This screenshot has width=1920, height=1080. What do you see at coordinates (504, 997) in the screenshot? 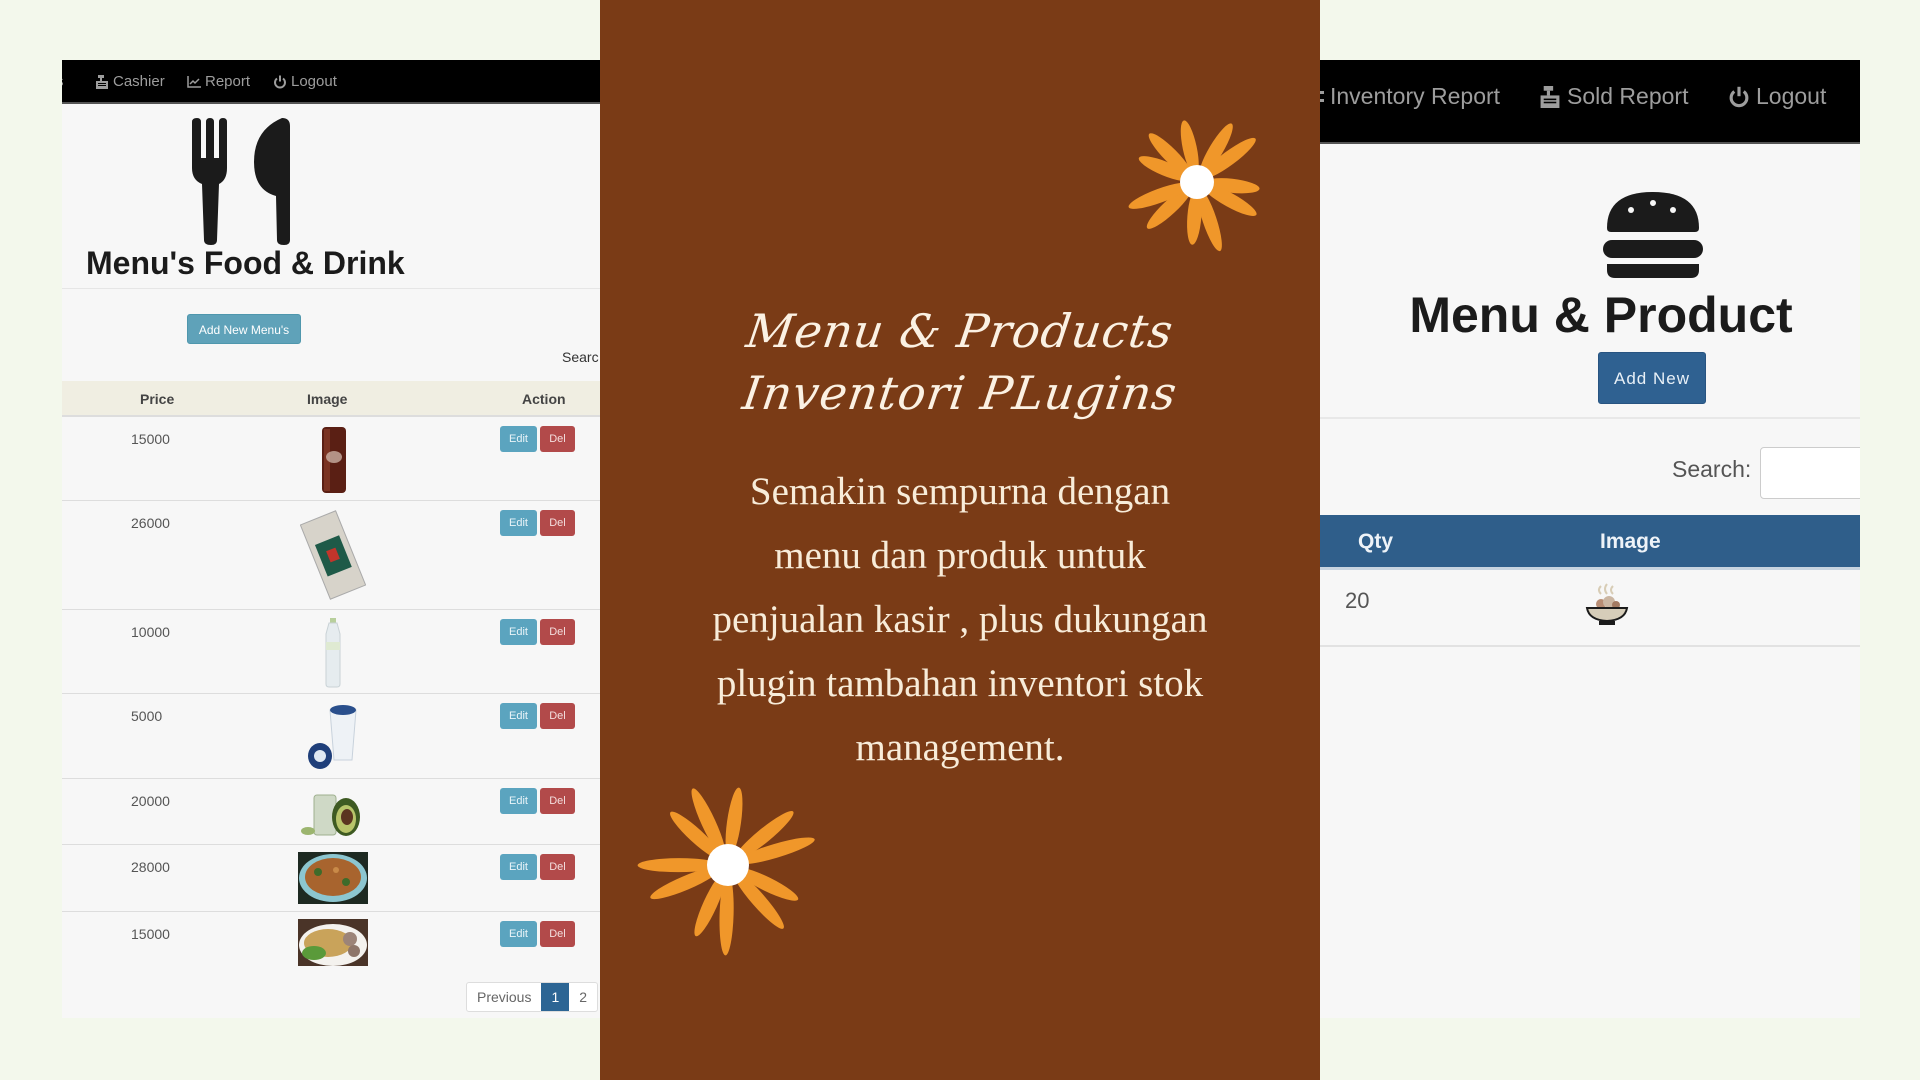
I see `pagination-previous: Previous` at bounding box center [504, 997].